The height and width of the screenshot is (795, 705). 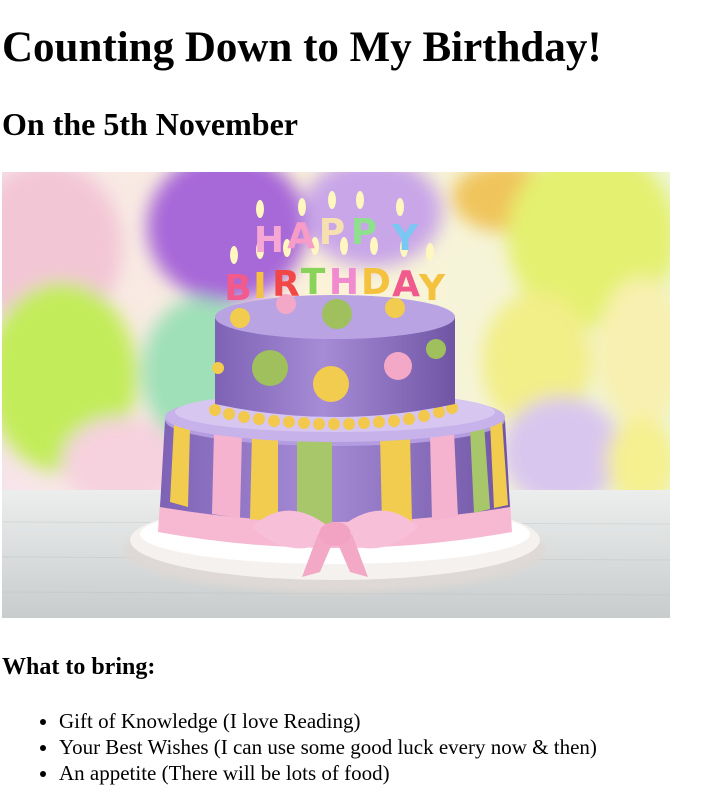 I want to click on svg-text: B, so click(x=237, y=288).